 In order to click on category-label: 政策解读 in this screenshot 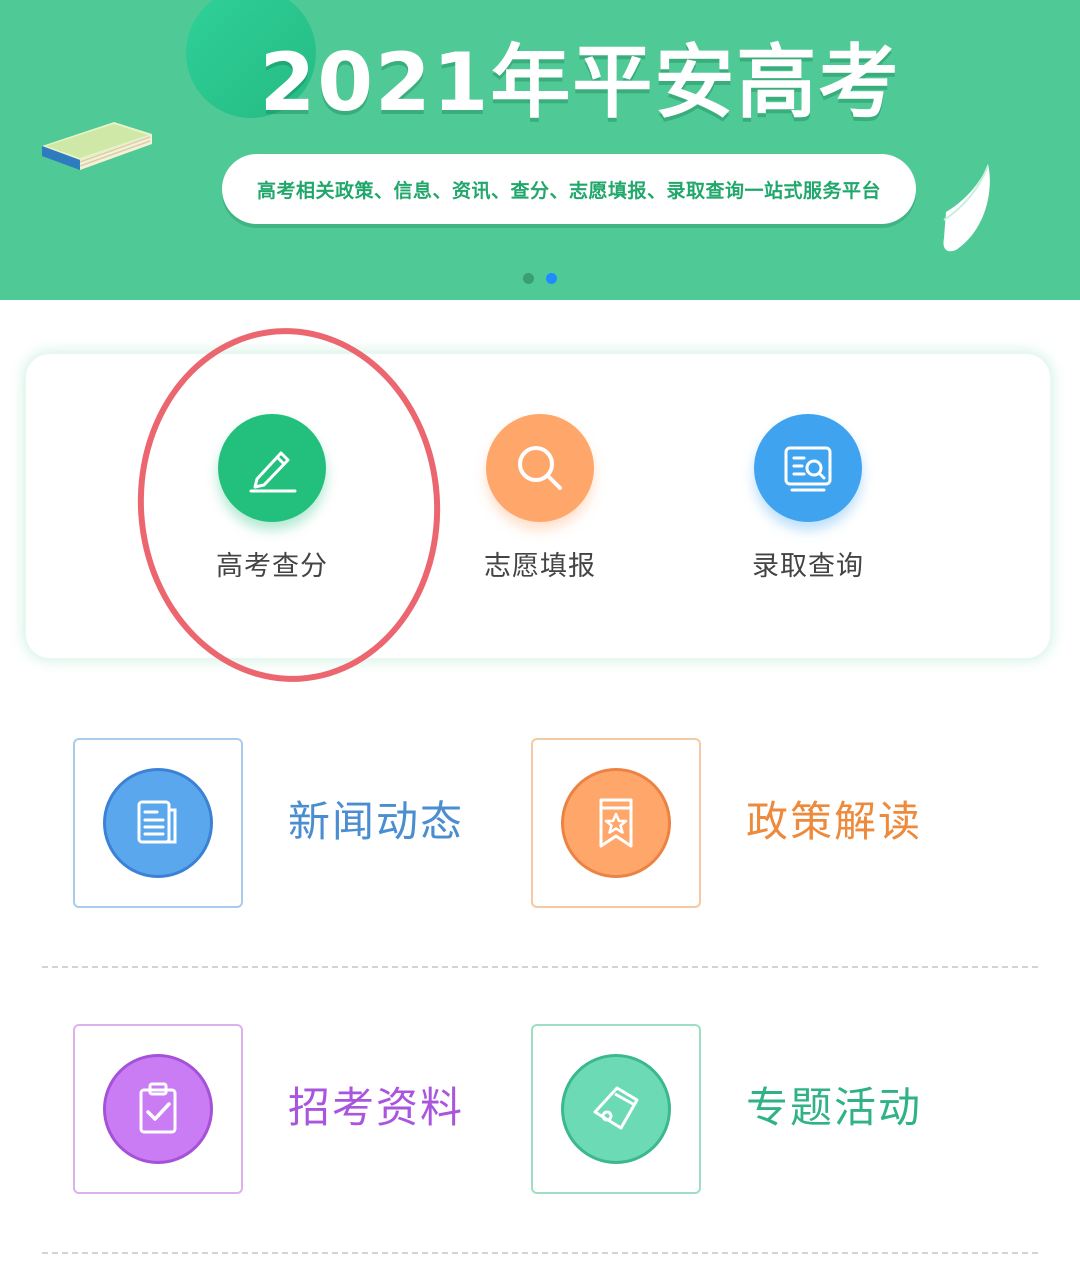, I will do `click(834, 821)`.